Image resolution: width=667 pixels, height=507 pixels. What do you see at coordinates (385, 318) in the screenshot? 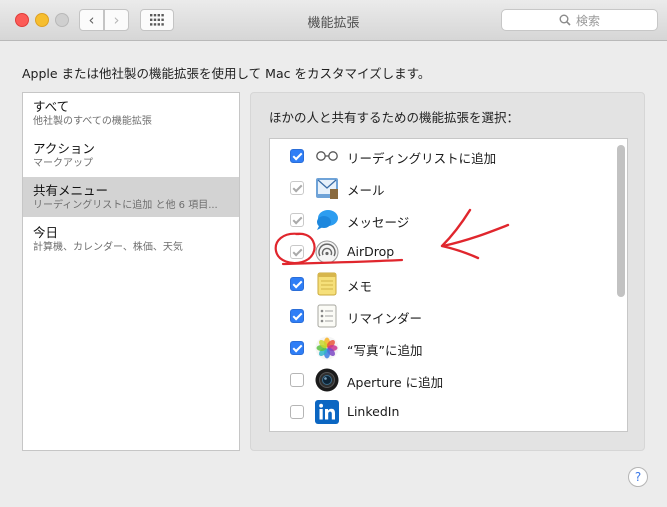
I see `extension-label: リマインダー` at bounding box center [385, 318].